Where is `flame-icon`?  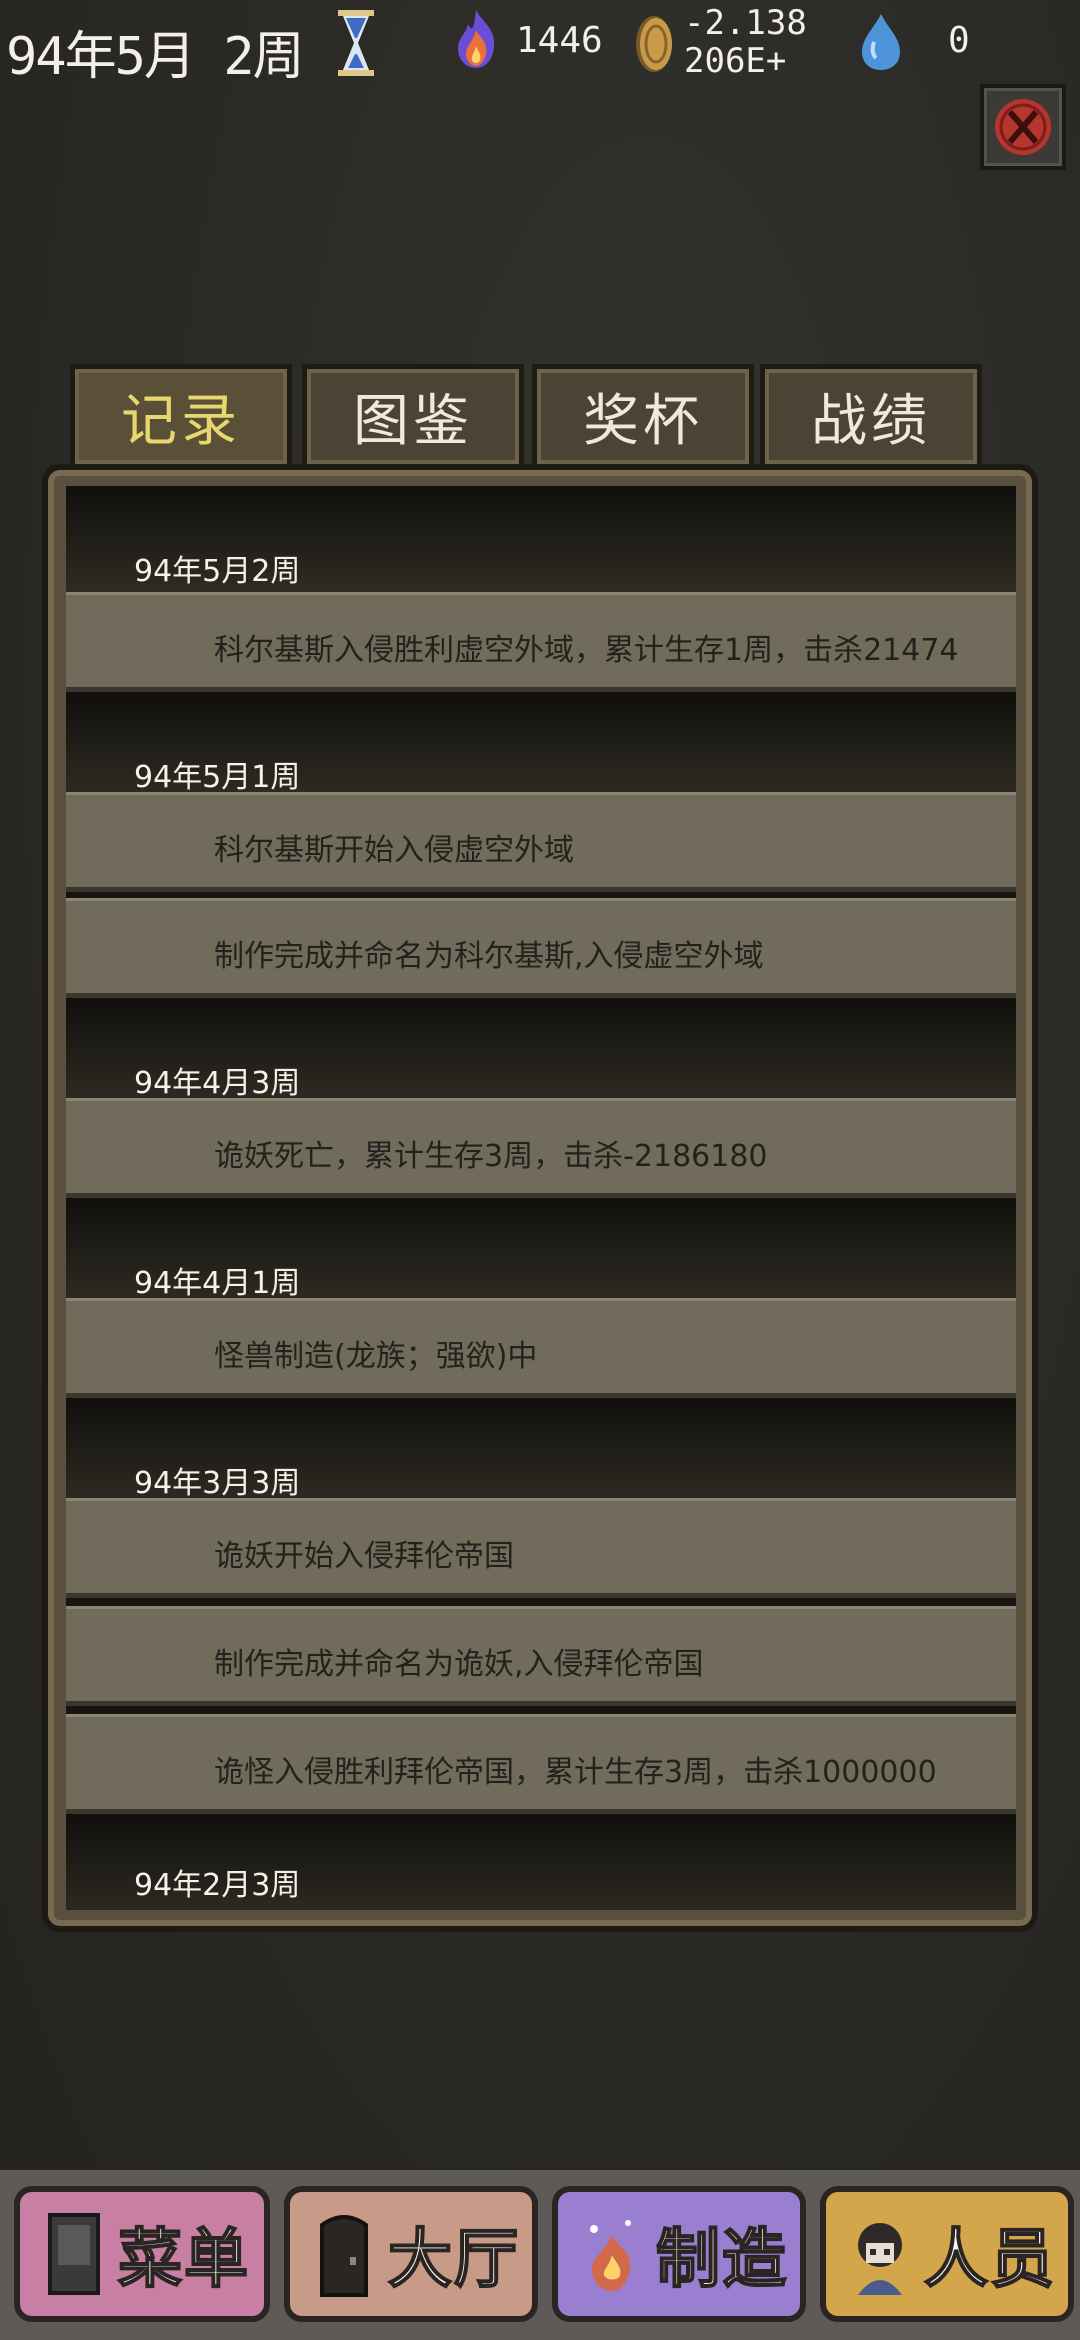
flame-icon is located at coordinates (476, 39).